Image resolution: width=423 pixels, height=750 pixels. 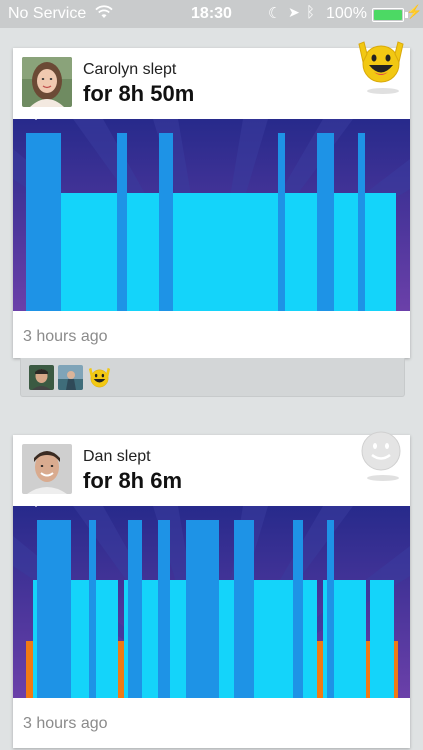 What do you see at coordinates (414, 11) in the screenshot?
I see `charging-icon: ⚡` at bounding box center [414, 11].